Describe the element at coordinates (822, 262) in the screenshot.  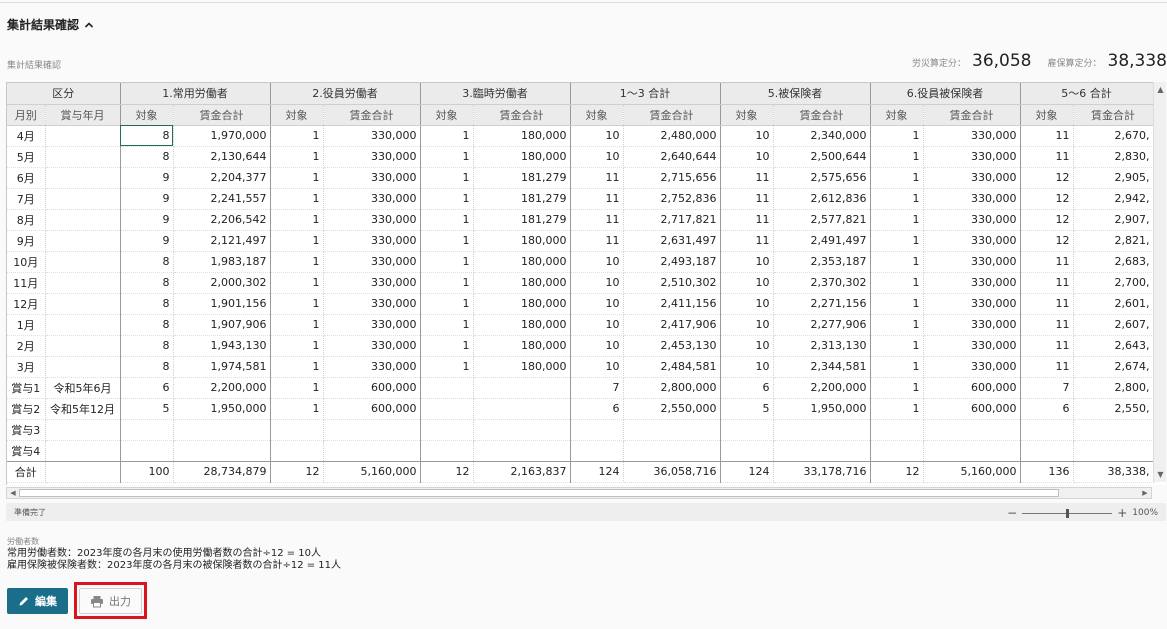
I see `table-cell: 2,353,187` at that location.